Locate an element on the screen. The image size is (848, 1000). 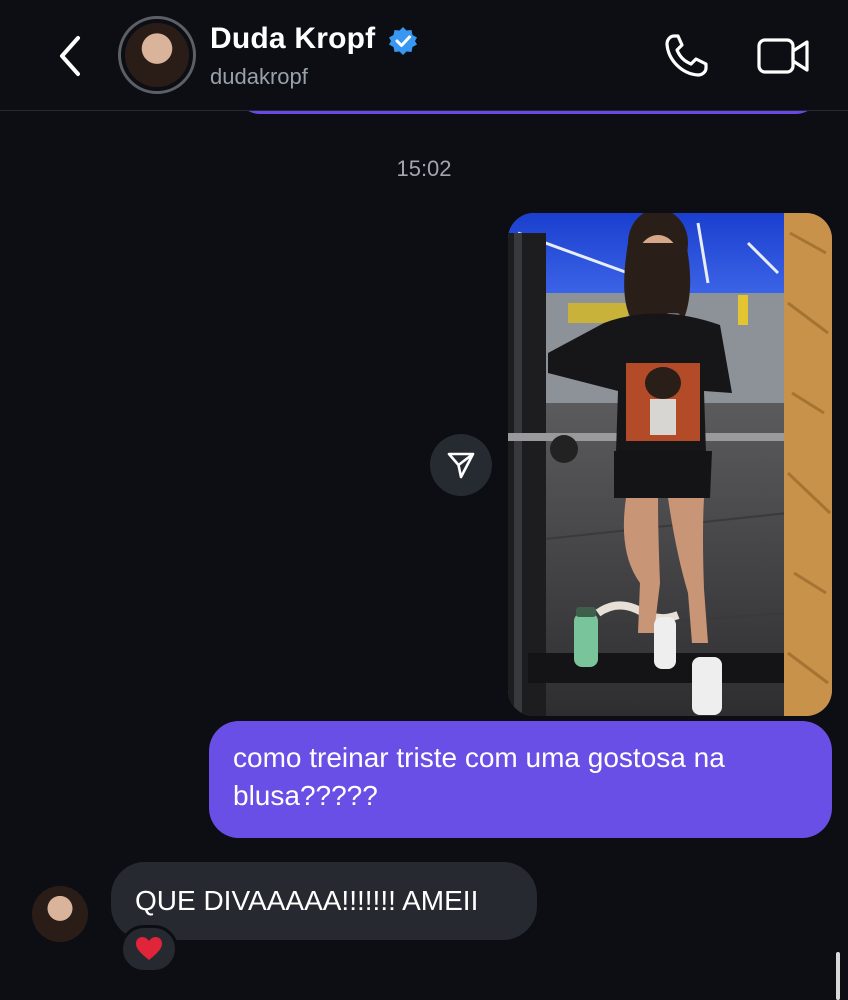
sender-avatar is located at coordinates (60, 914).